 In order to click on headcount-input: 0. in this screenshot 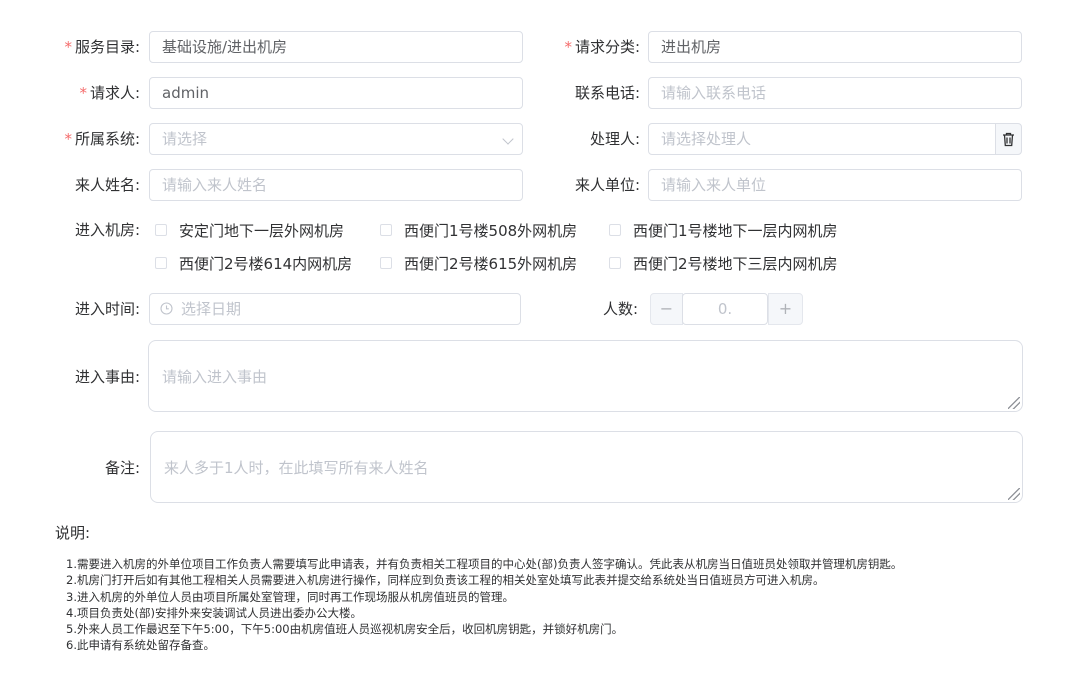, I will do `click(725, 309)`.